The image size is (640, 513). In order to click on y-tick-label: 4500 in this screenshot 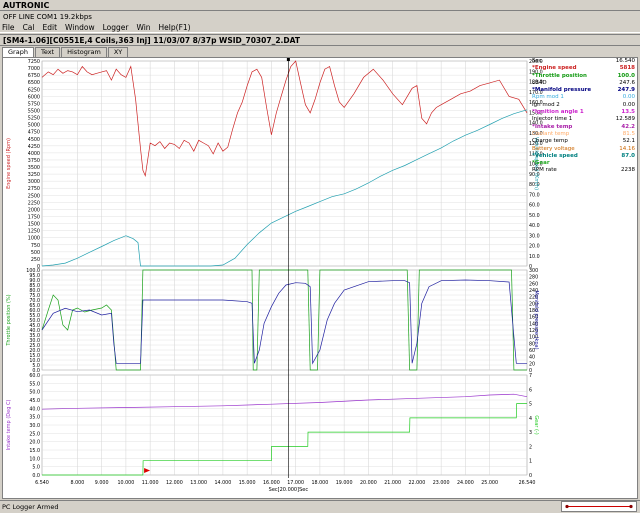, I will do `click(34, 140)`.